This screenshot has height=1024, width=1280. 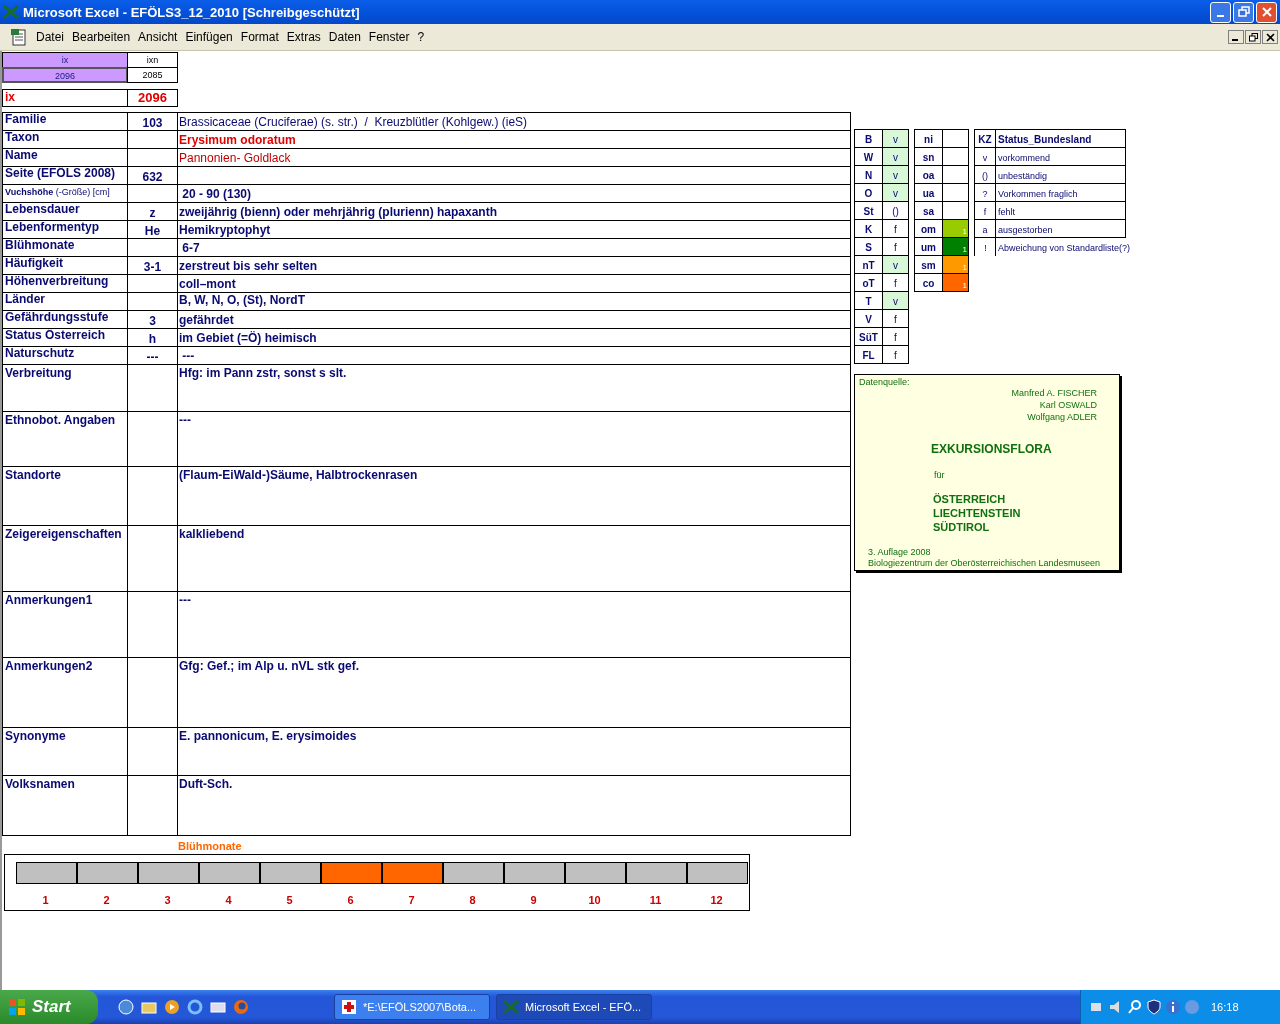 I want to click on windows-flag-icon, so click(x=17, y=1007).